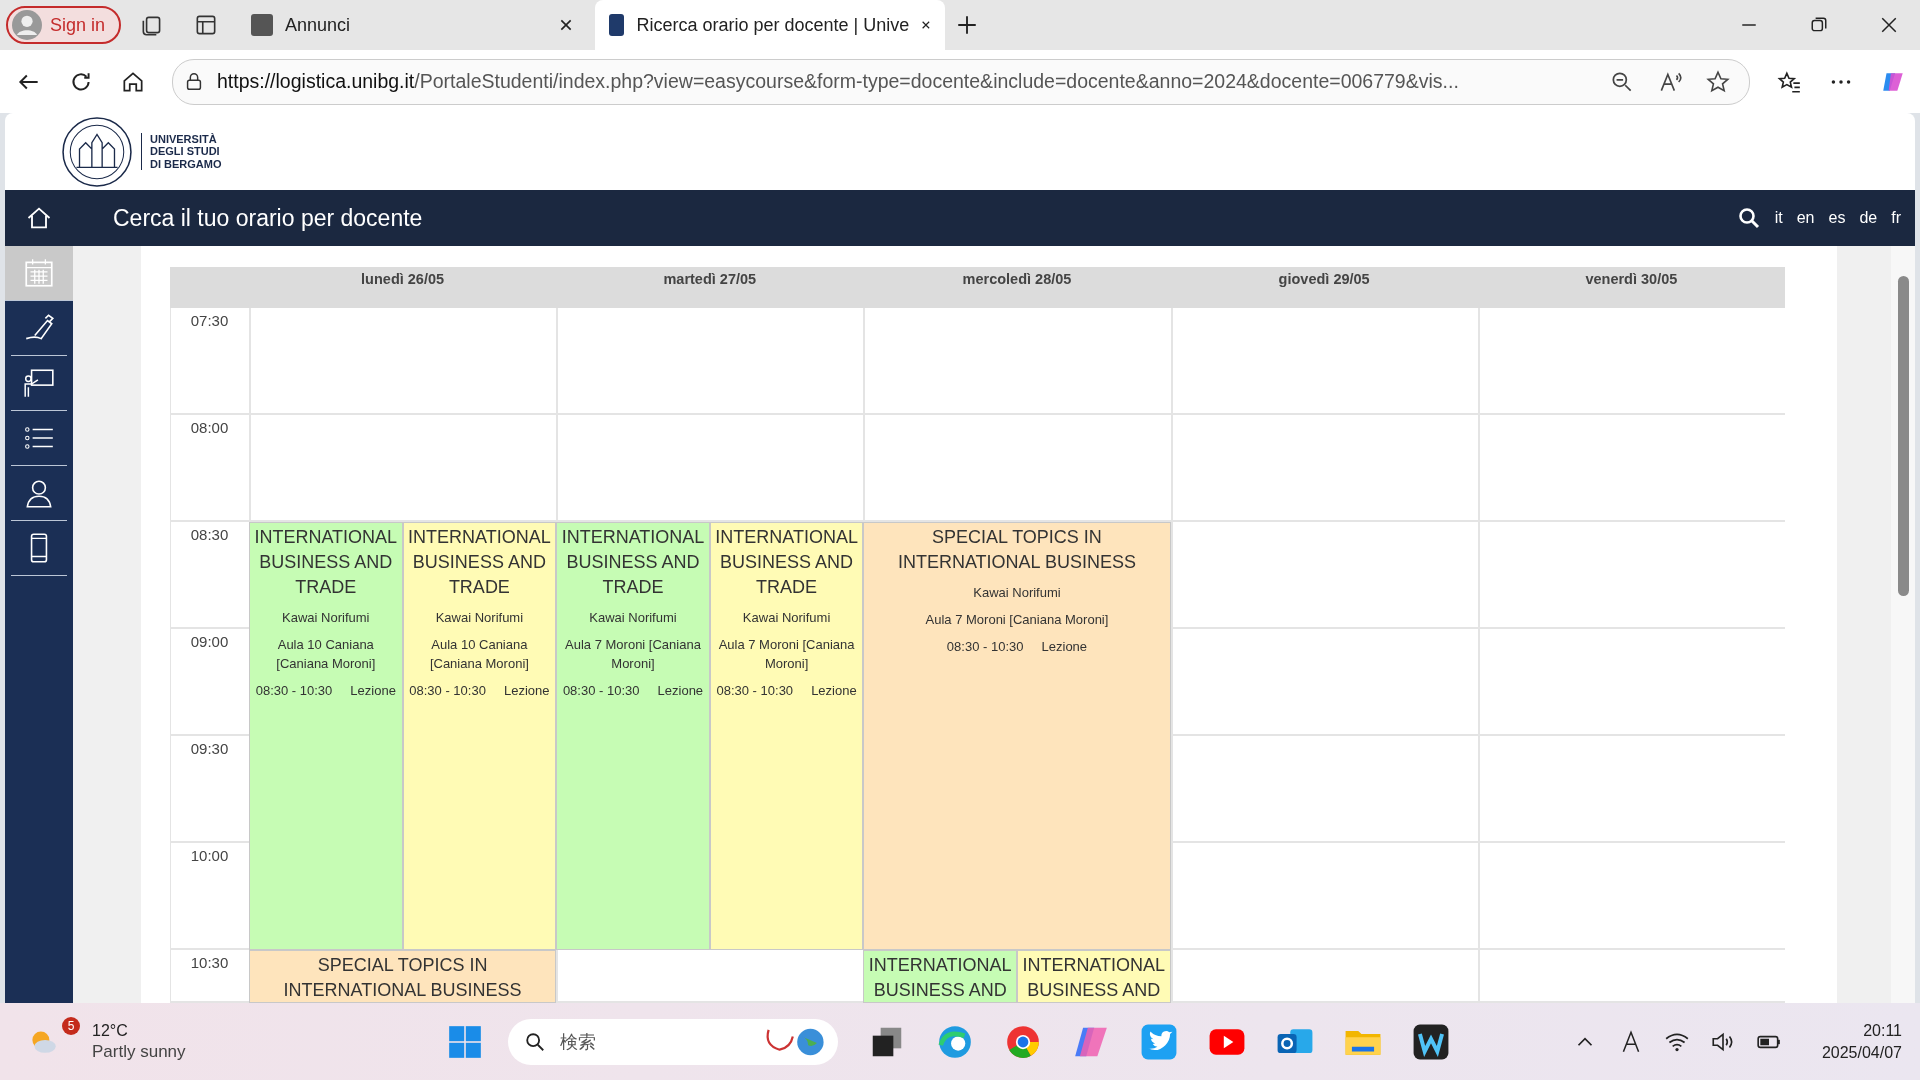 The image size is (1920, 1080). I want to click on language-link: es, so click(1837, 218).